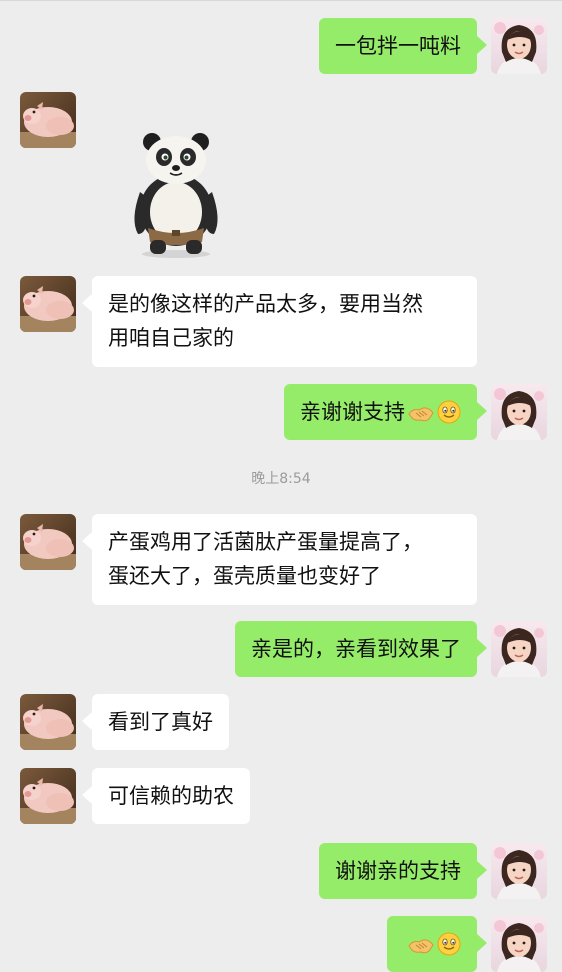  What do you see at coordinates (398, 871) in the screenshot?
I see `message-text: 谢谢亲的支持` at bounding box center [398, 871].